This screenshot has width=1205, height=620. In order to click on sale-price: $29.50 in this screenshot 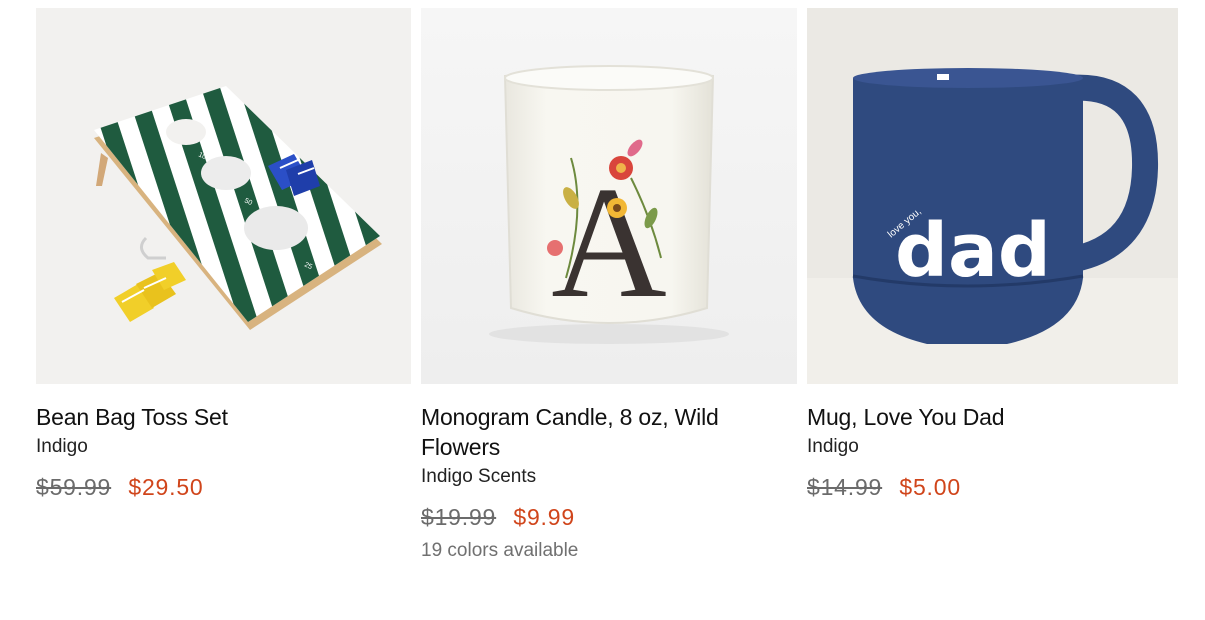, I will do `click(166, 487)`.